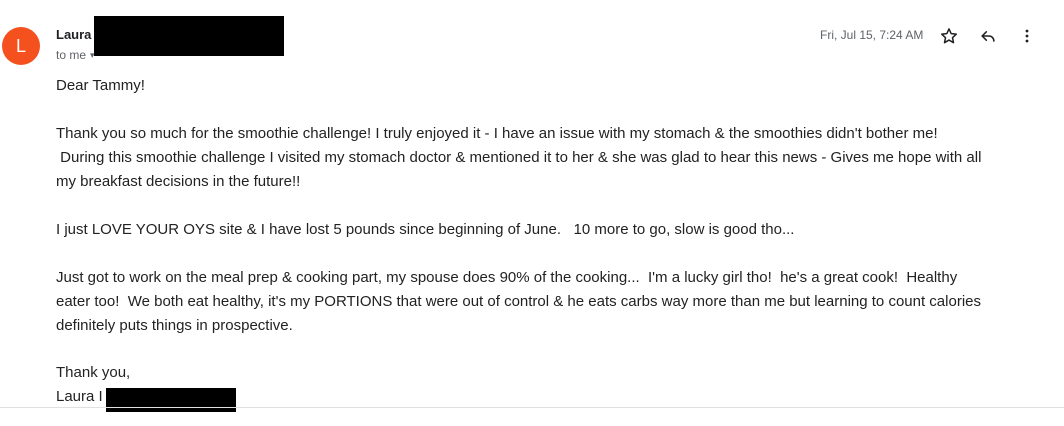  I want to click on star-button, so click(949, 36).